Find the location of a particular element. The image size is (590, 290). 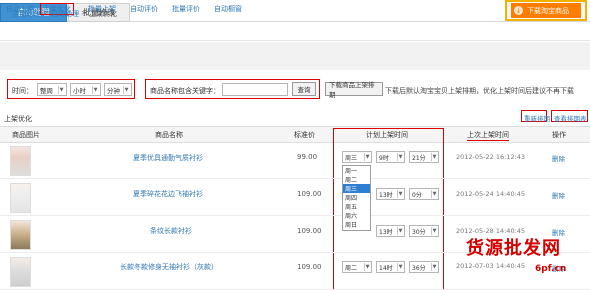

minute-select-value: 21分 is located at coordinates (419, 158).